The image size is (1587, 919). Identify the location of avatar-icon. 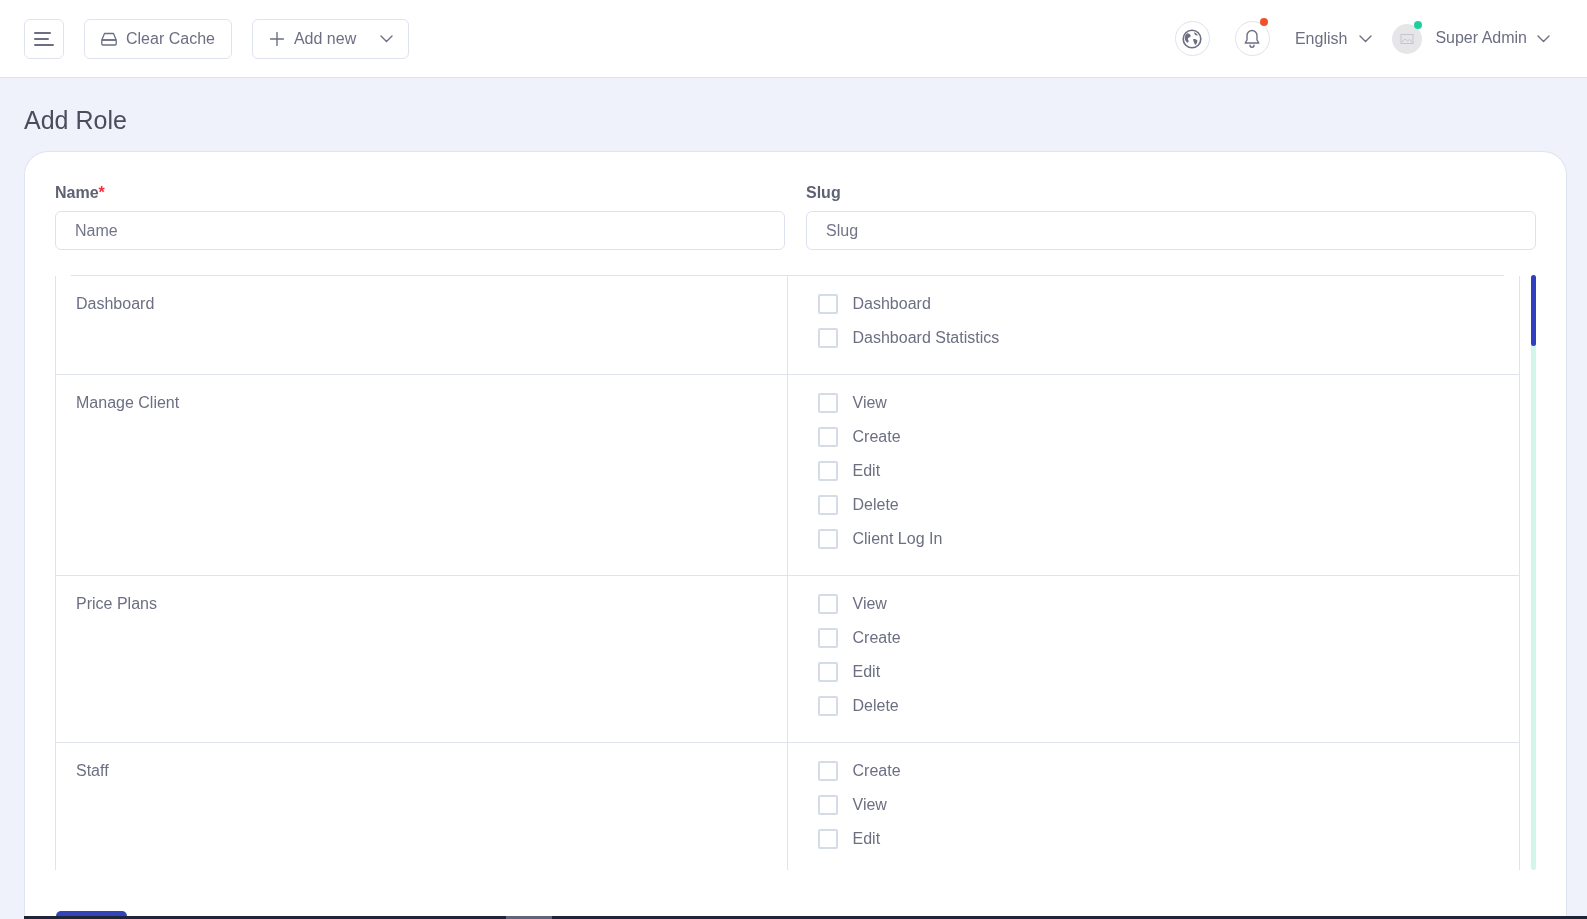
(1407, 38).